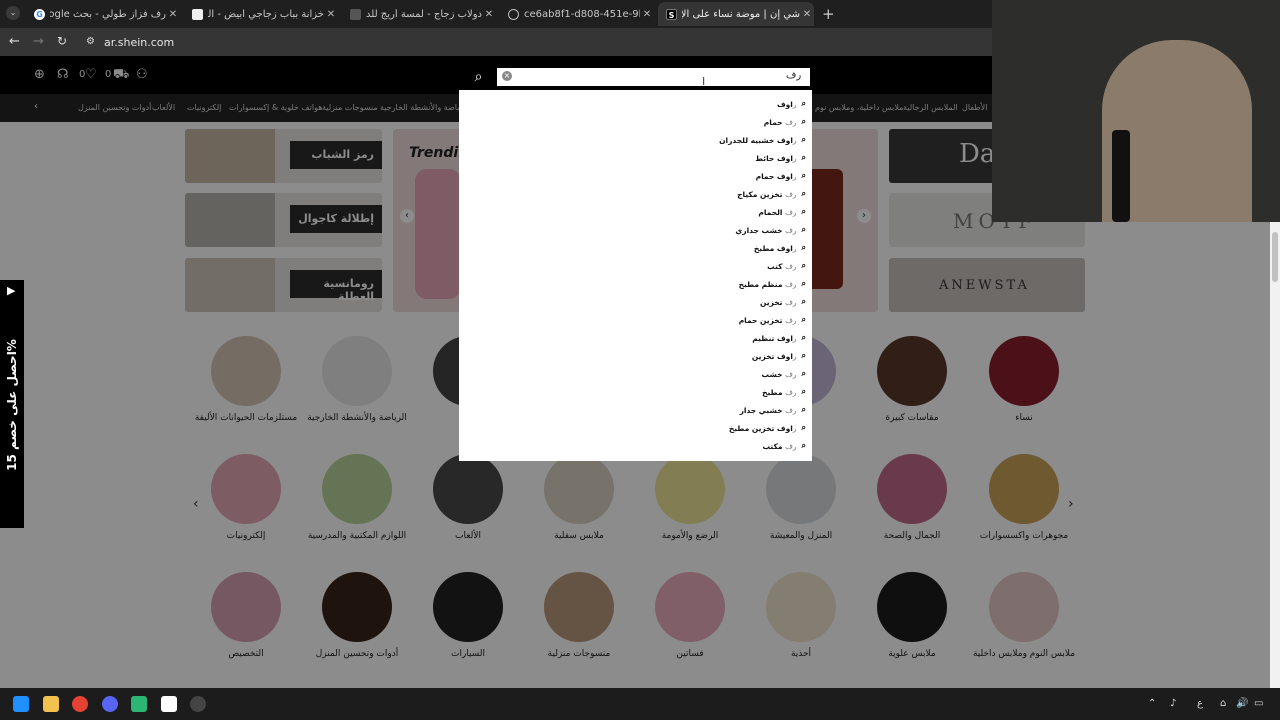  I want to click on text-cursor-icon: I, so click(704, 81).